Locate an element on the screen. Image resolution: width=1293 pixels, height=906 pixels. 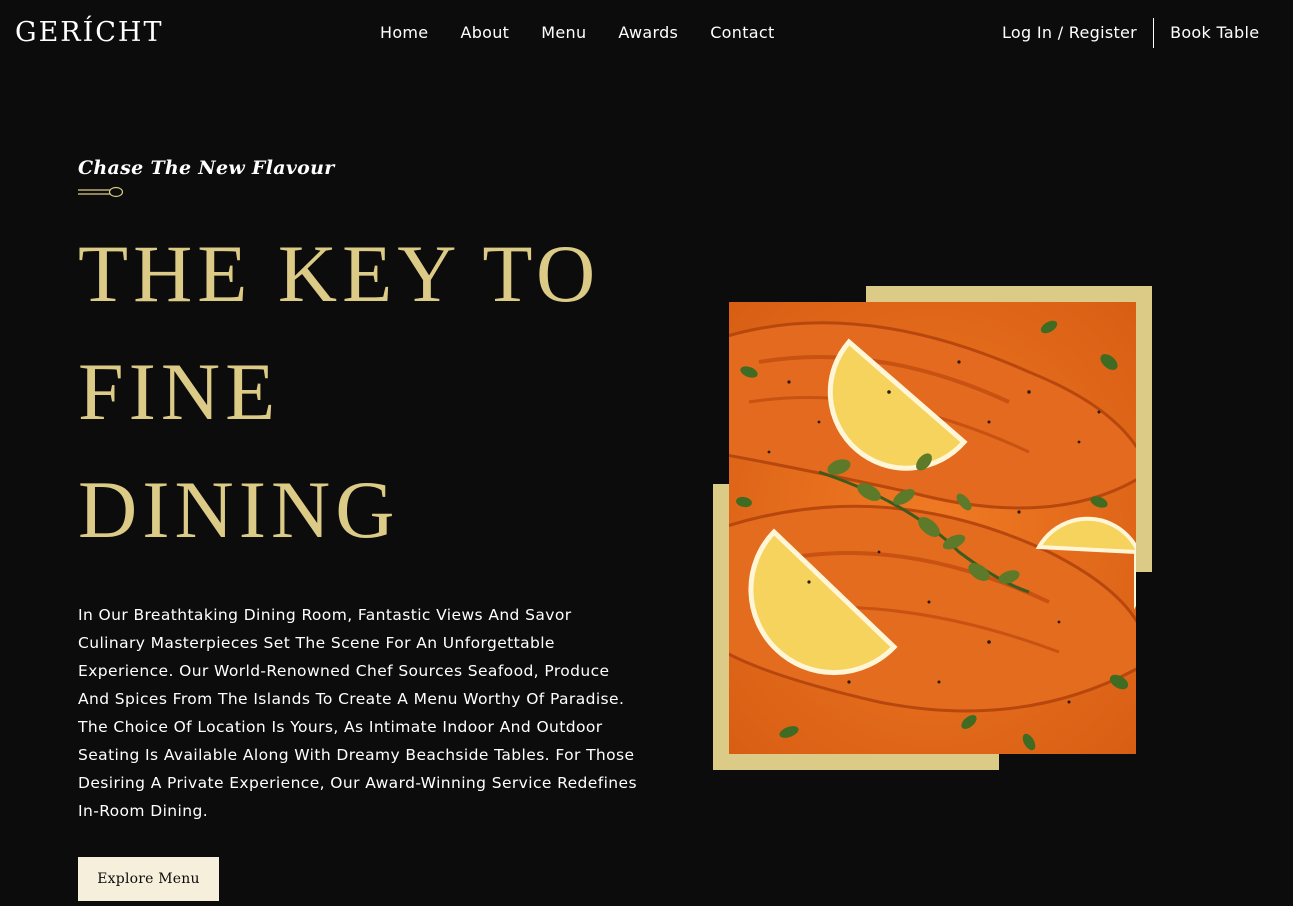
nav-link-awards: Awards is located at coordinates (648, 33).